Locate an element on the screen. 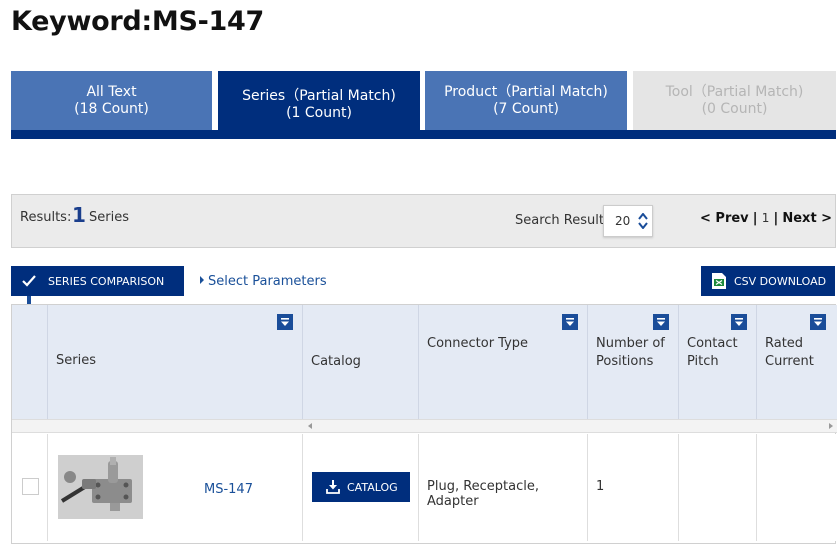 This screenshot has height=546, width=840. tab-product-count: (7 Count) is located at coordinates (526, 108).